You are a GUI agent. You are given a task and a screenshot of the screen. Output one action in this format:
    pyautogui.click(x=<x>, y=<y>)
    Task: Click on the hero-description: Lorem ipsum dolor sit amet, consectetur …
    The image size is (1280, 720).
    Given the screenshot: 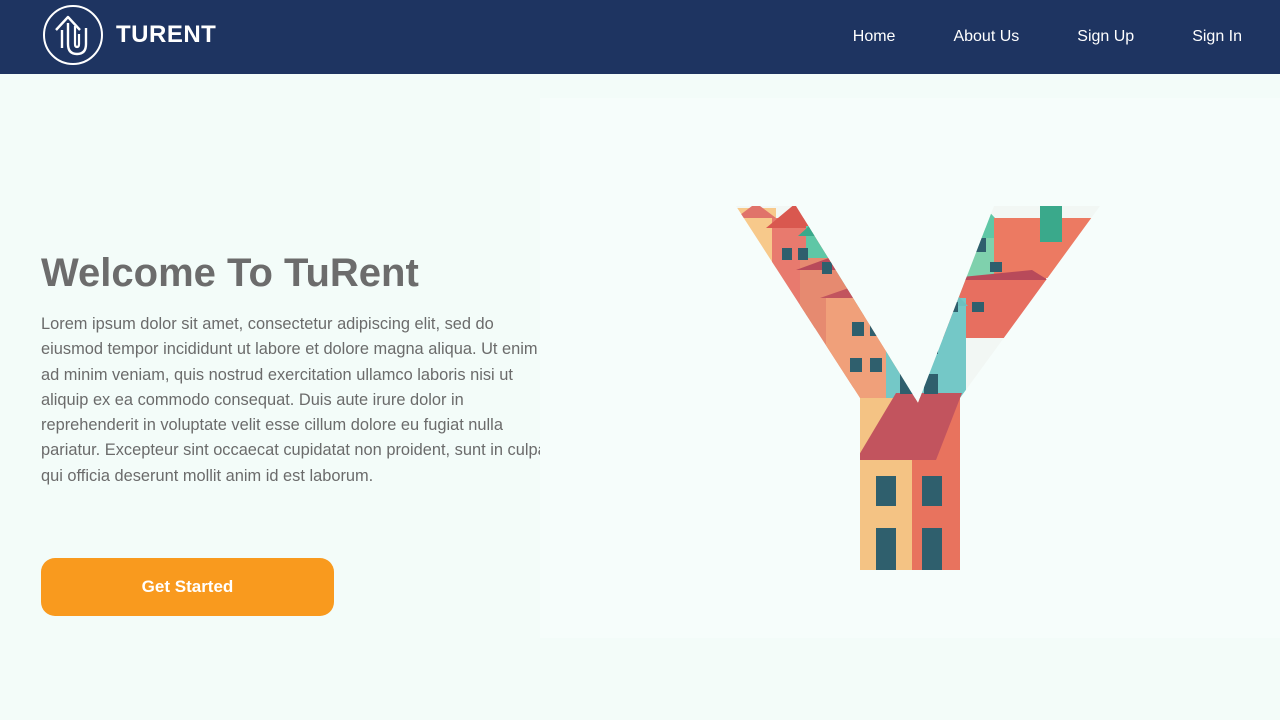 What is the action you would take?
    pyautogui.click(x=294, y=400)
    